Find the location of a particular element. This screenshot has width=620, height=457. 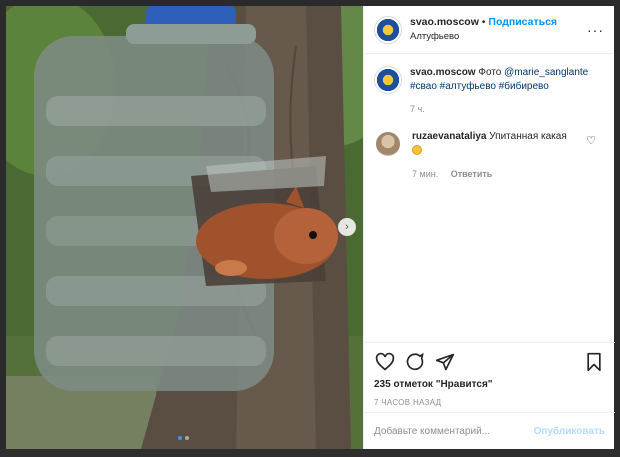

modal-backdrop-bottom is located at coordinates (310, 453).